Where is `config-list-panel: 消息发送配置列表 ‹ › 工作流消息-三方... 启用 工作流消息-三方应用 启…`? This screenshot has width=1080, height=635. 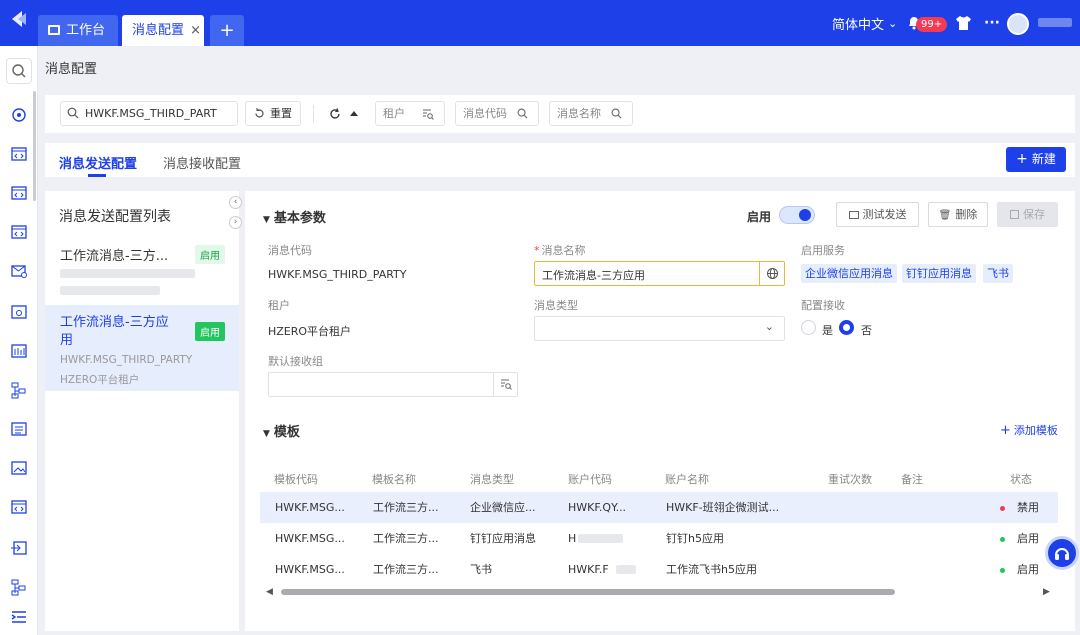 config-list-panel: 消息发送配置列表 ‹ › 工作流消息-三方... 启用 工作流消息-三方应用 启… is located at coordinates (143, 411).